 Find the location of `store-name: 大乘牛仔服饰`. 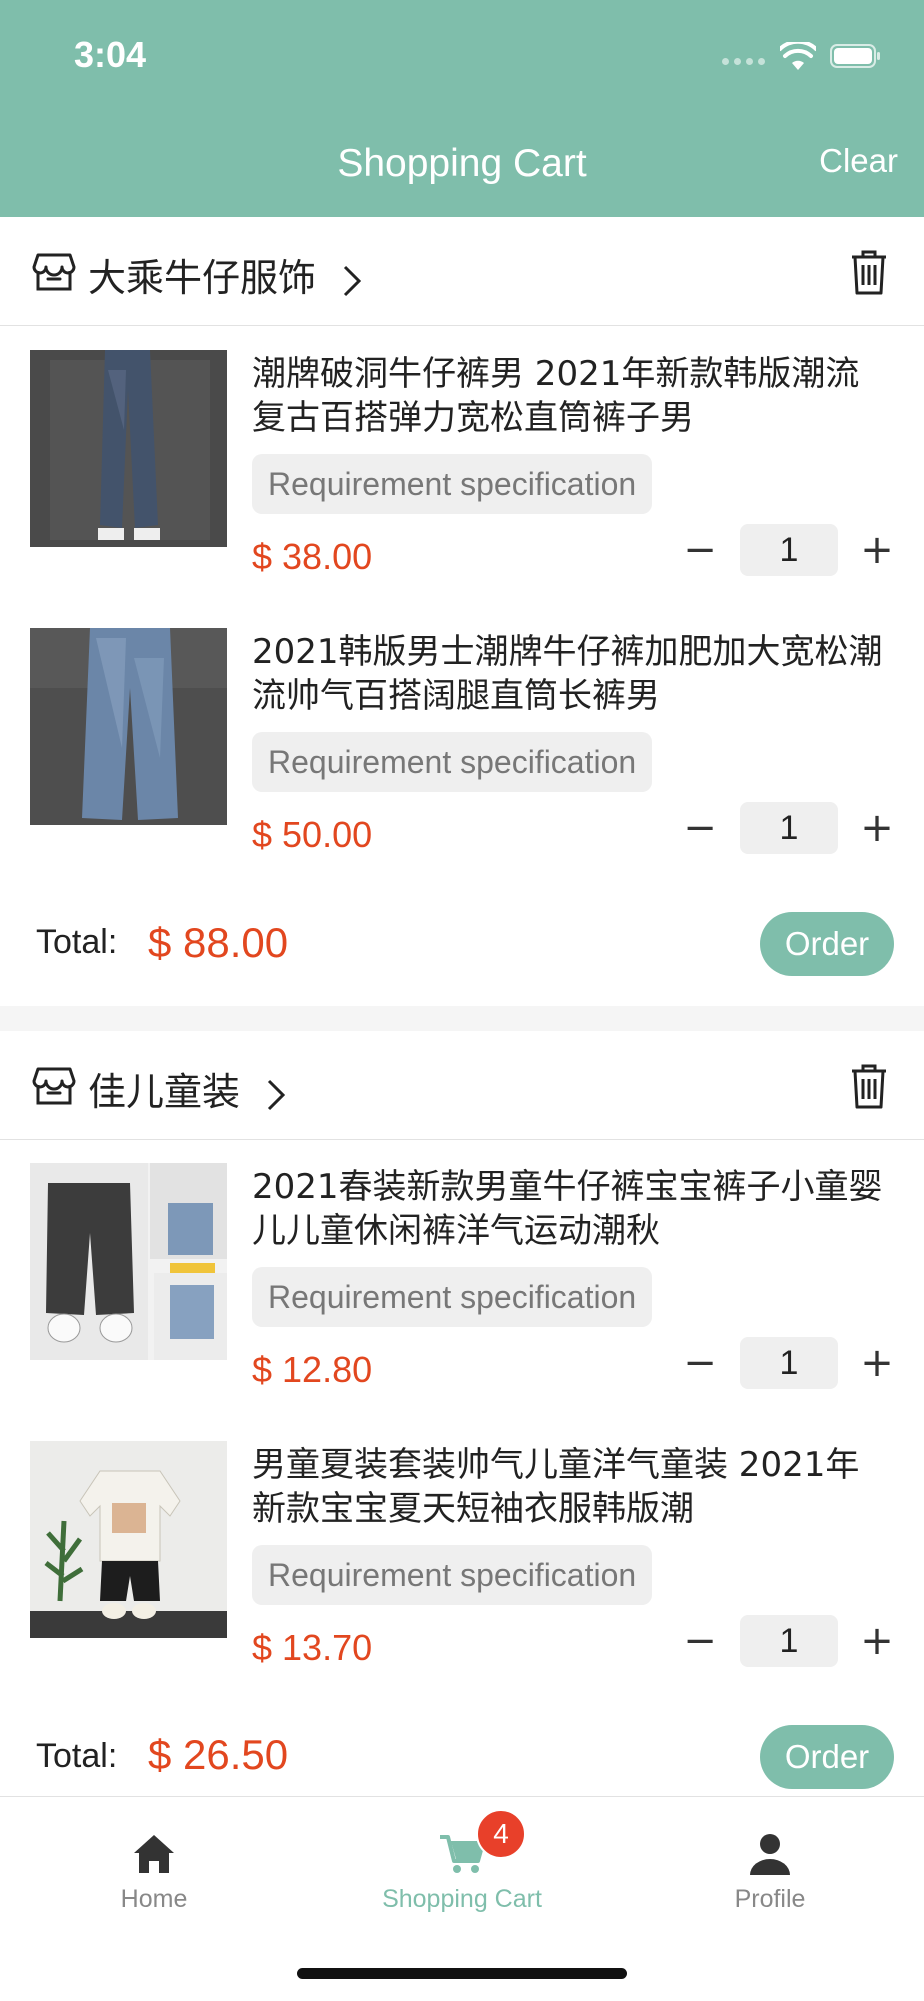

store-name: 大乘牛仔服饰 is located at coordinates (225, 274).